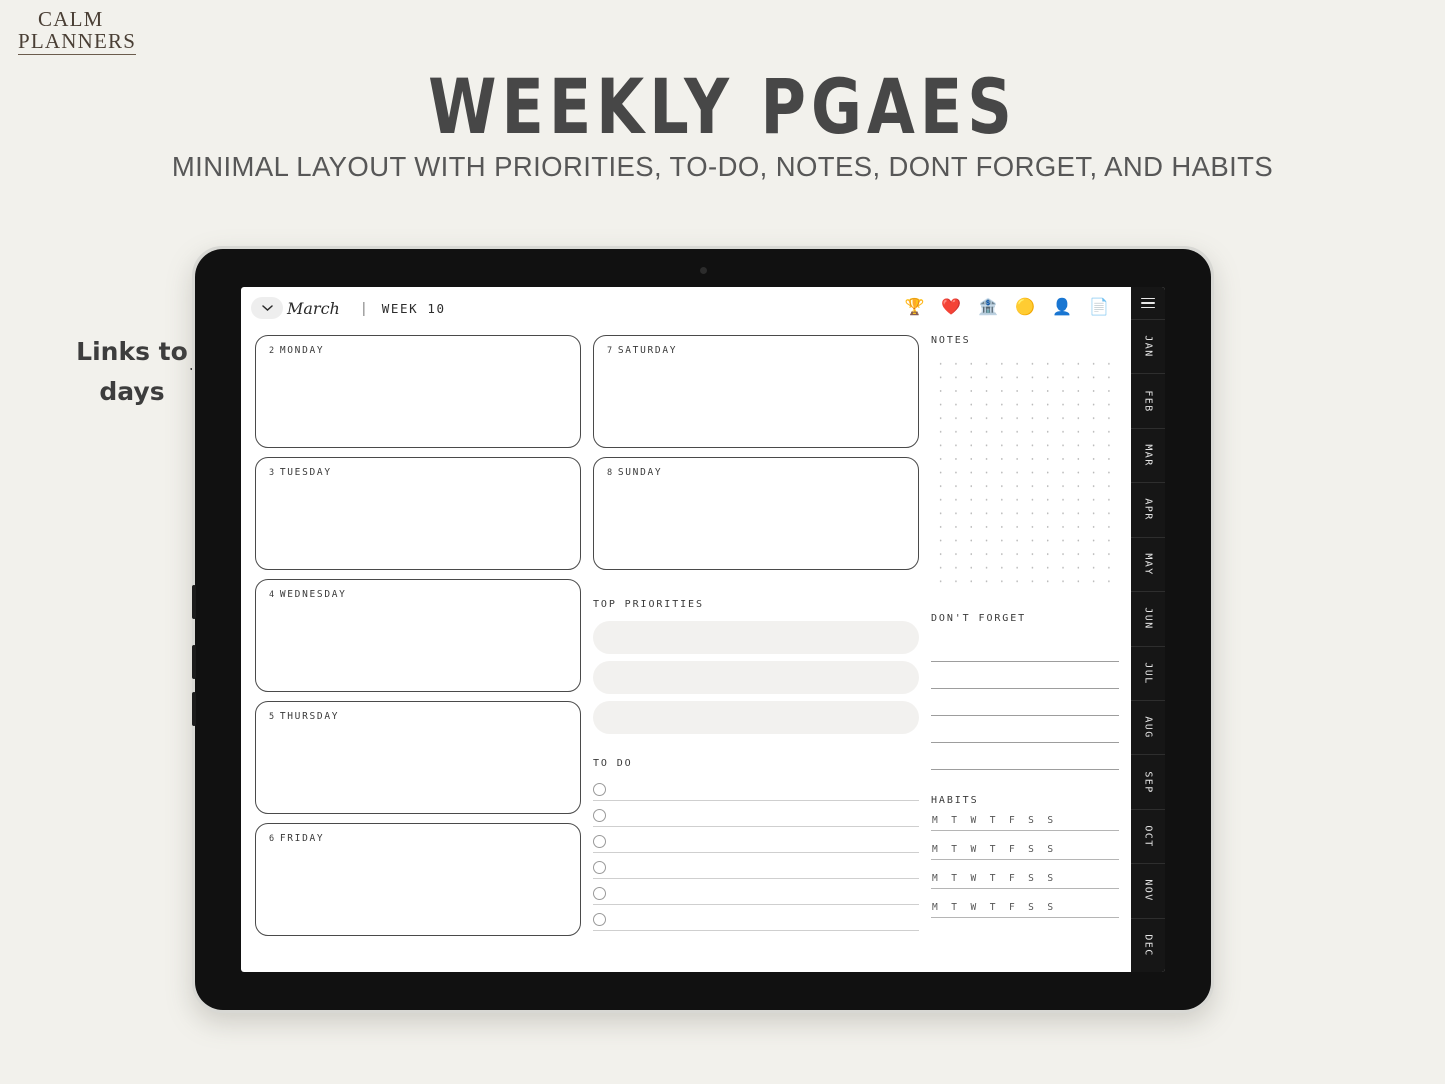  I want to click on document-icon: 📄, so click(1099, 308).